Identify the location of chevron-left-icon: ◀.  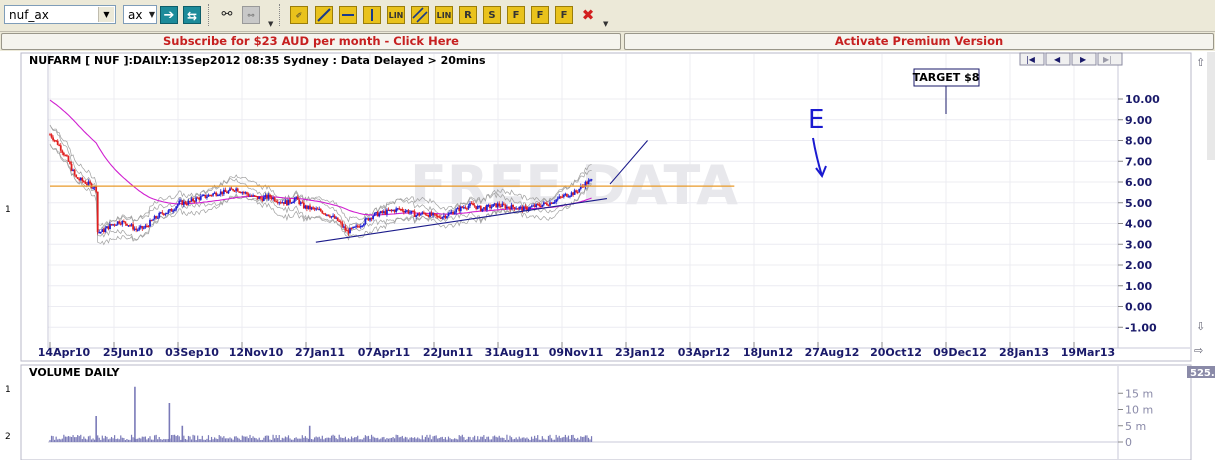
(1057, 59).